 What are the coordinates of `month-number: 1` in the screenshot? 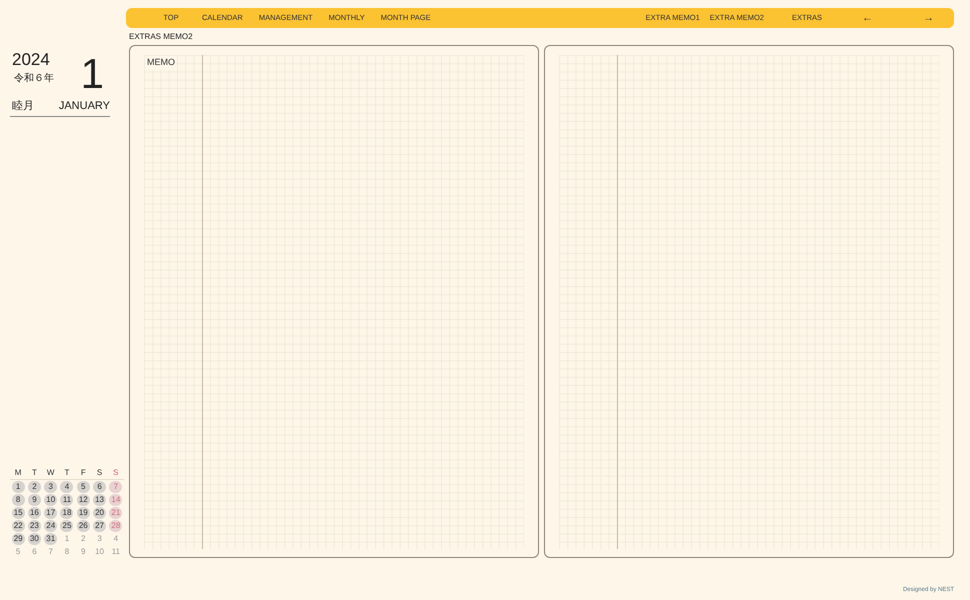 It's located at (92, 74).